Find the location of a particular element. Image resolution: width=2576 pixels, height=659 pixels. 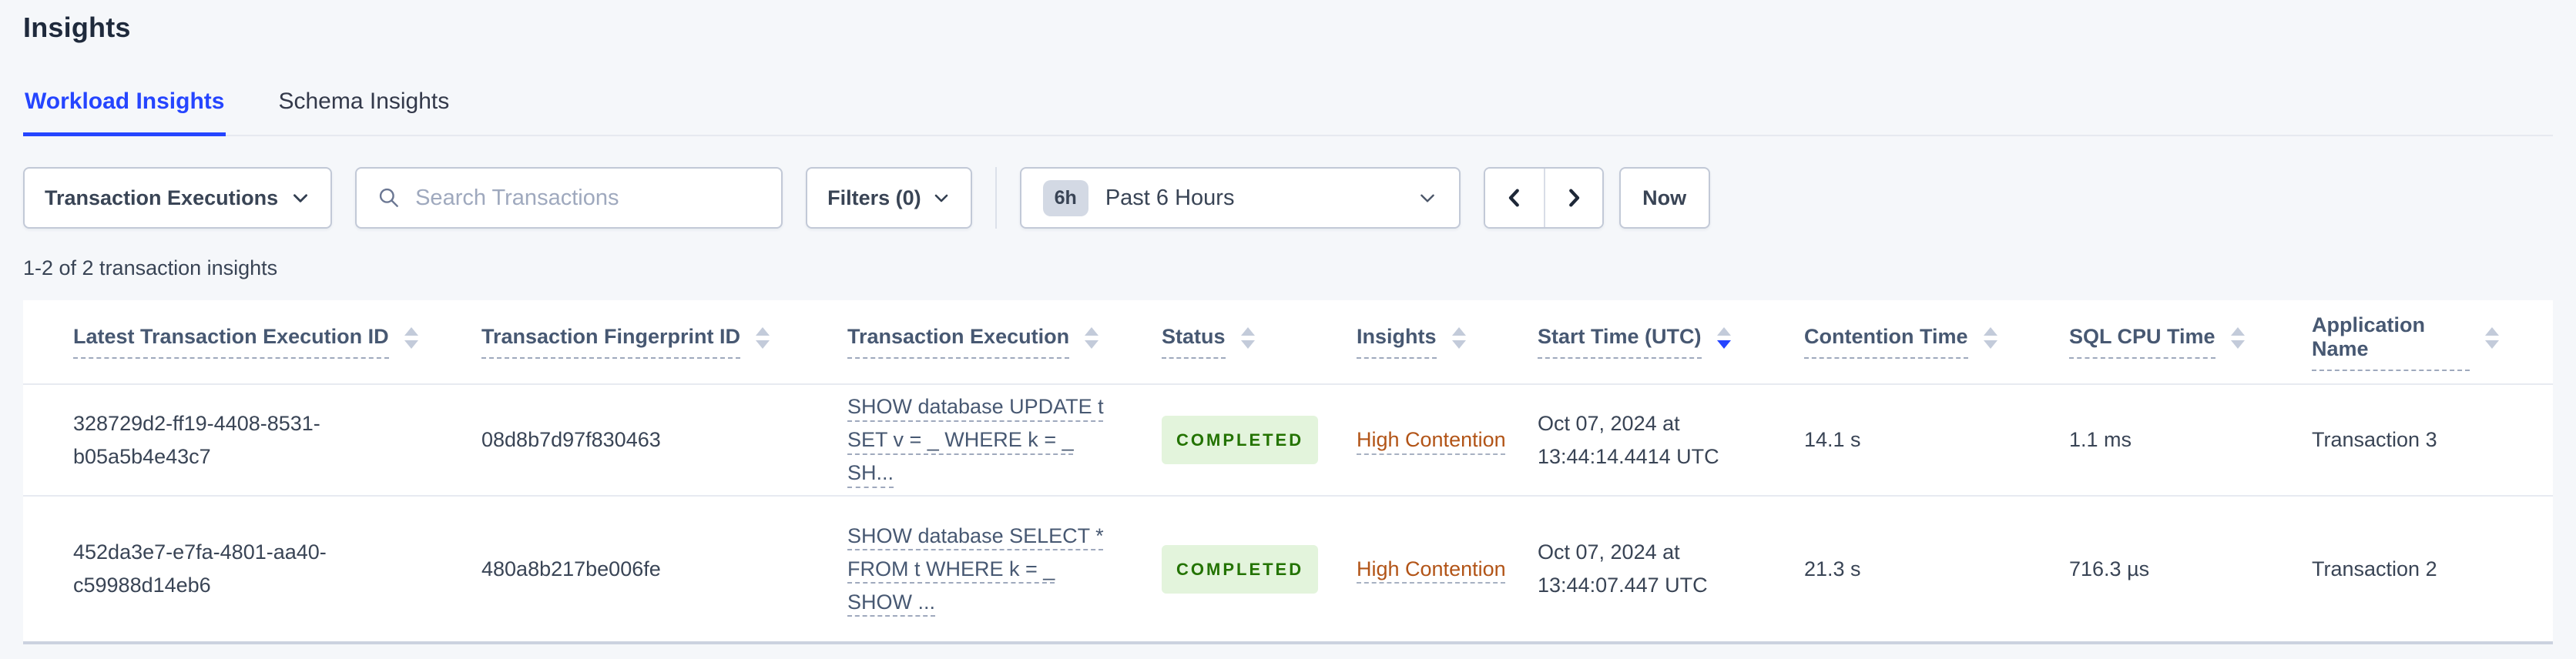

insight-type-dropdown: Transaction Executions is located at coordinates (178, 198).